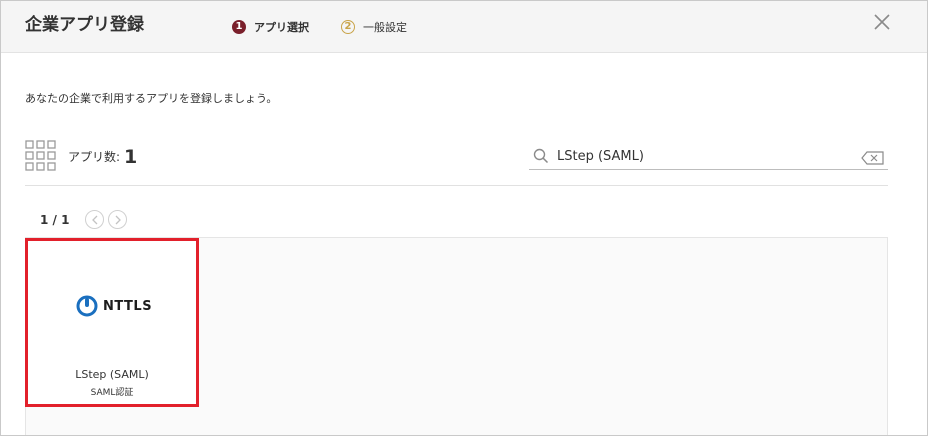  I want to click on dialog-header: 企業アプリ登録 1 アプリ選択 2 一般設定, so click(464, 27).